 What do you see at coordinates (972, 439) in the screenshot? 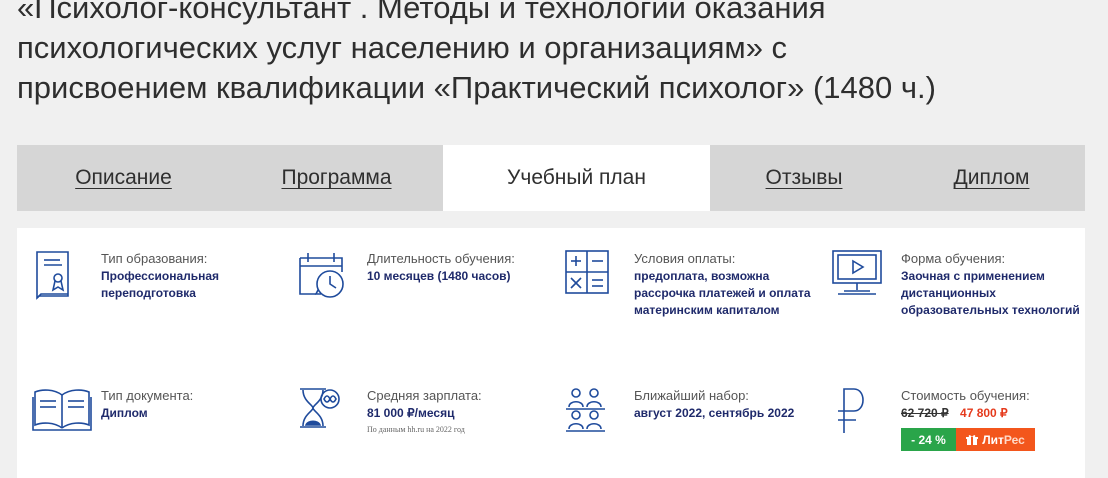
I see `gift-icon` at bounding box center [972, 439].